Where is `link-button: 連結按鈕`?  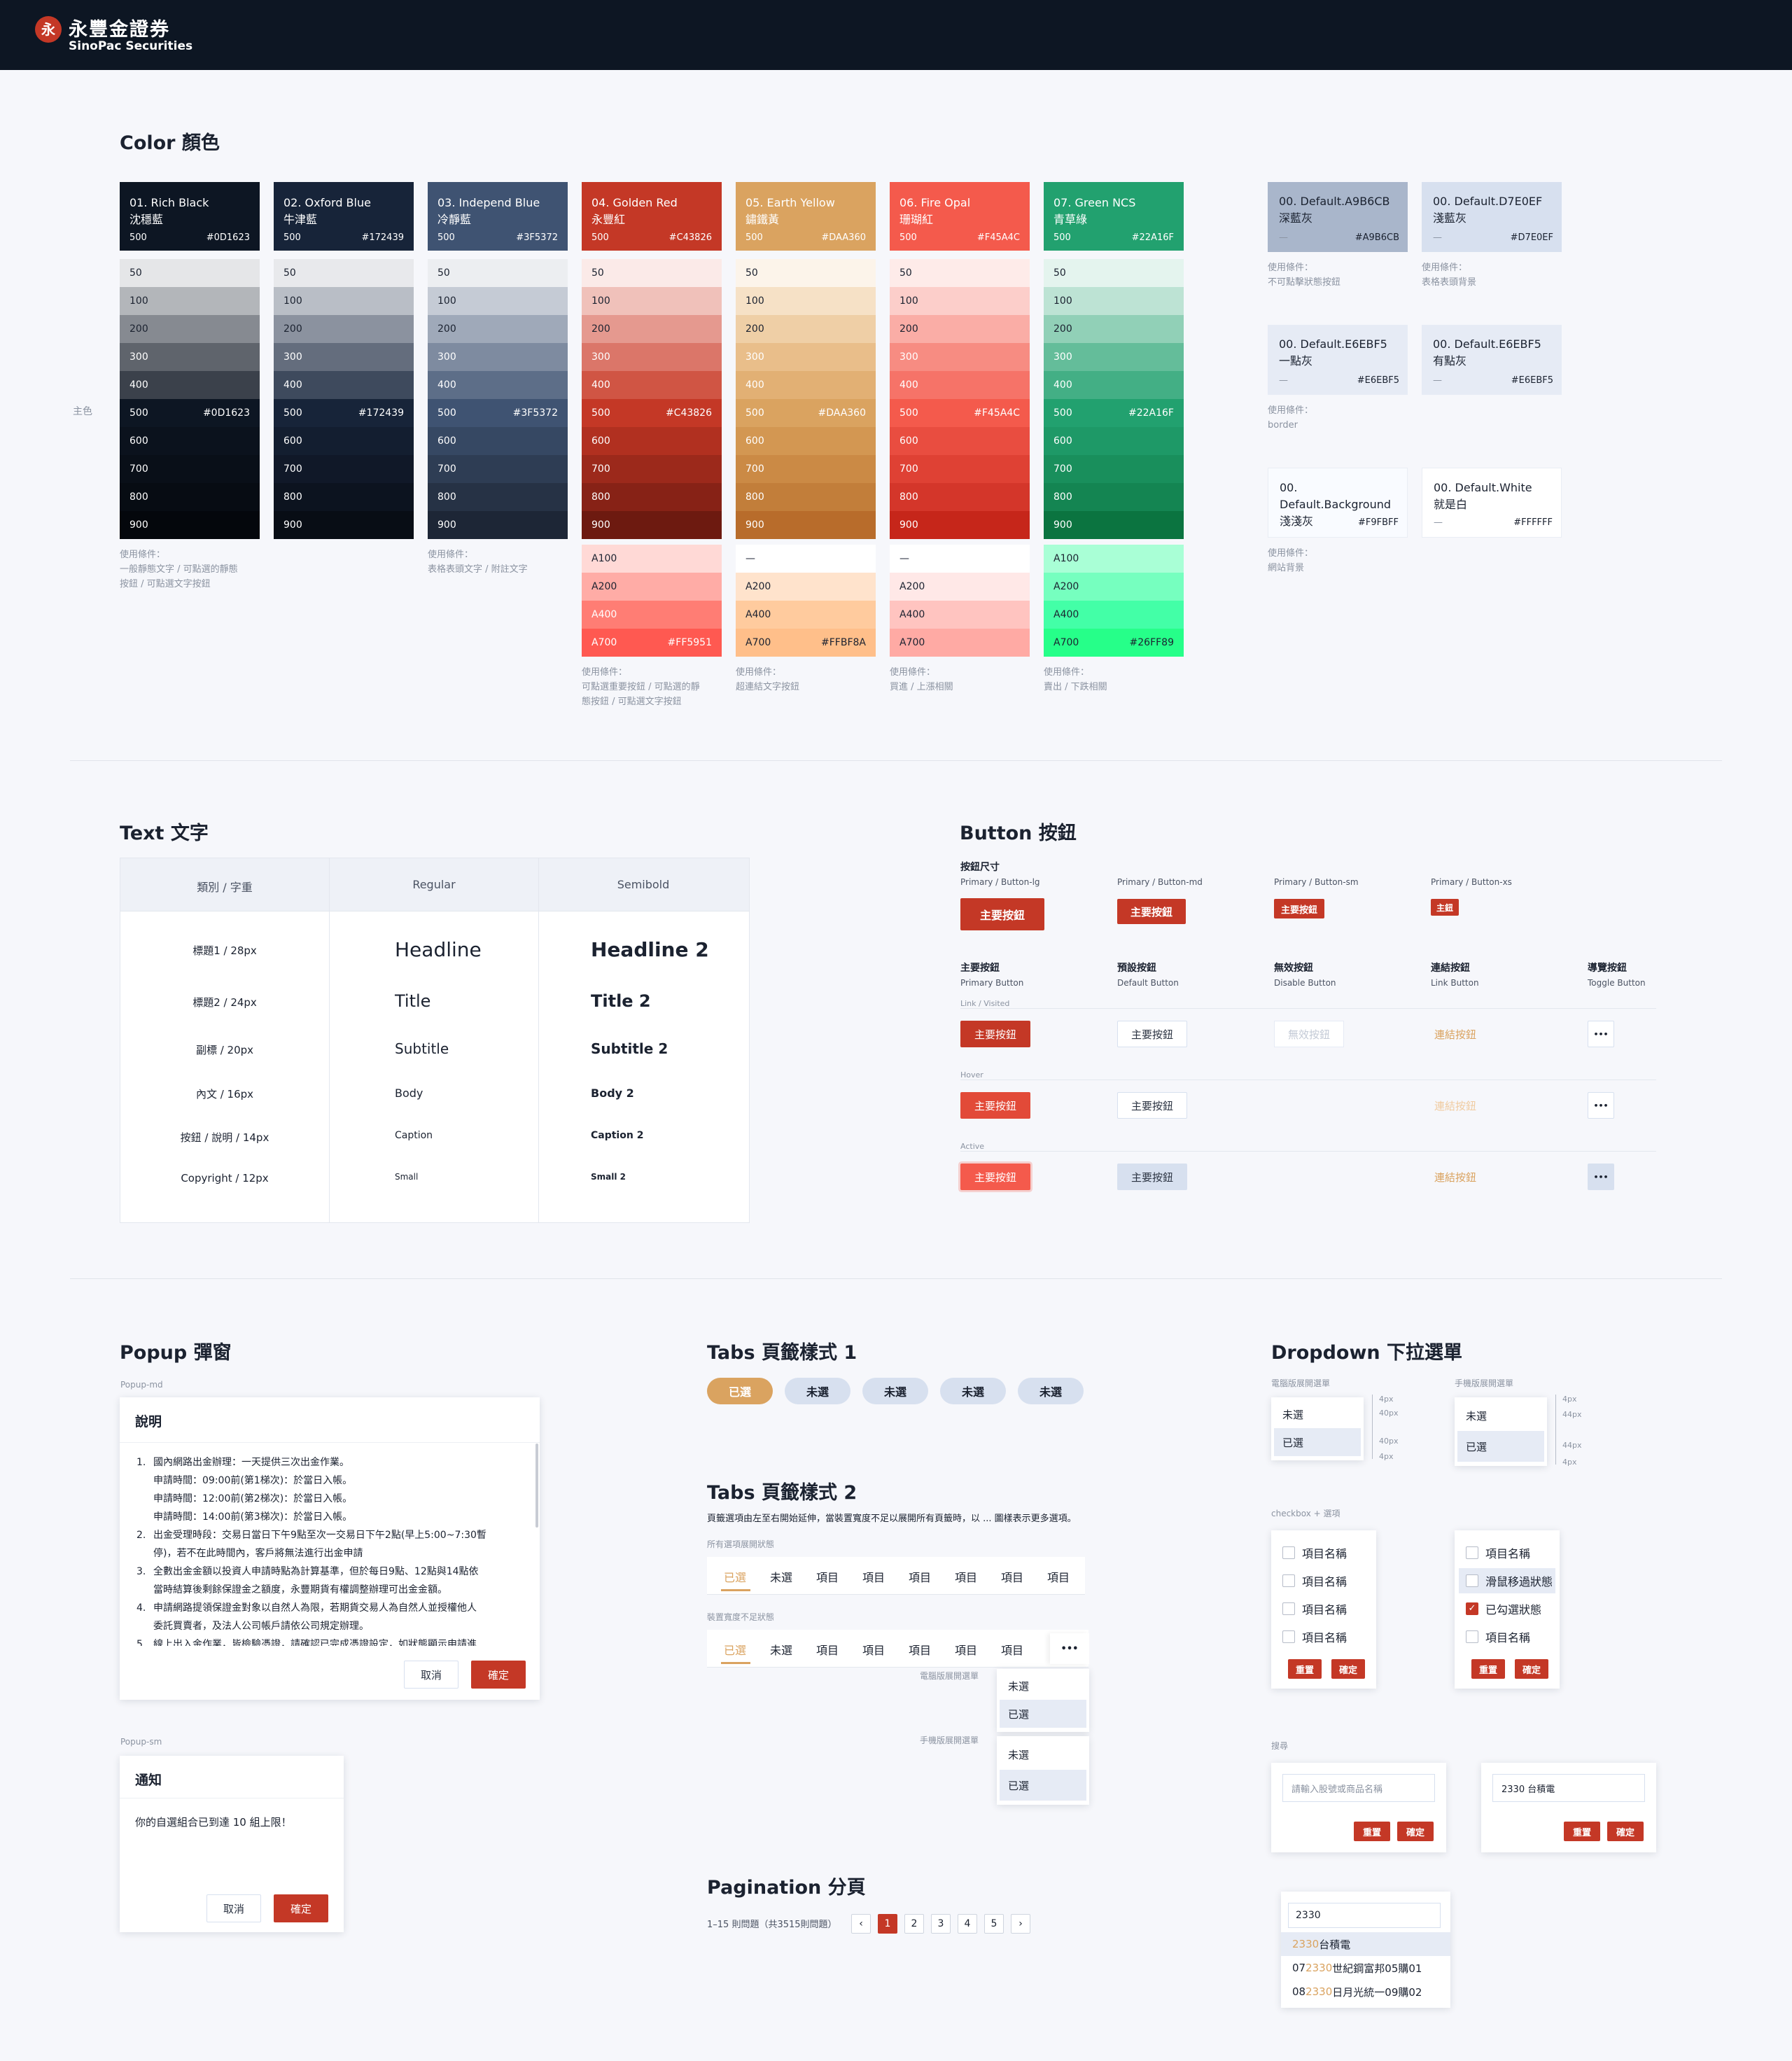 link-button: 連結按鈕 is located at coordinates (1455, 1034).